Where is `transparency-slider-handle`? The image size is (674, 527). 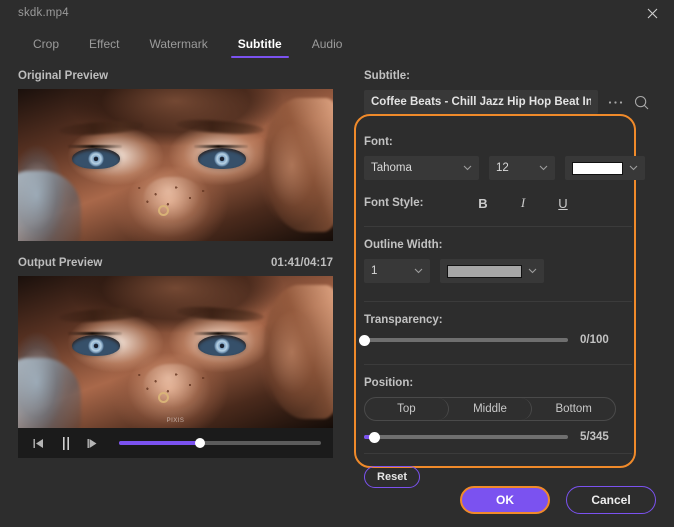 transparency-slider-handle is located at coordinates (364, 340).